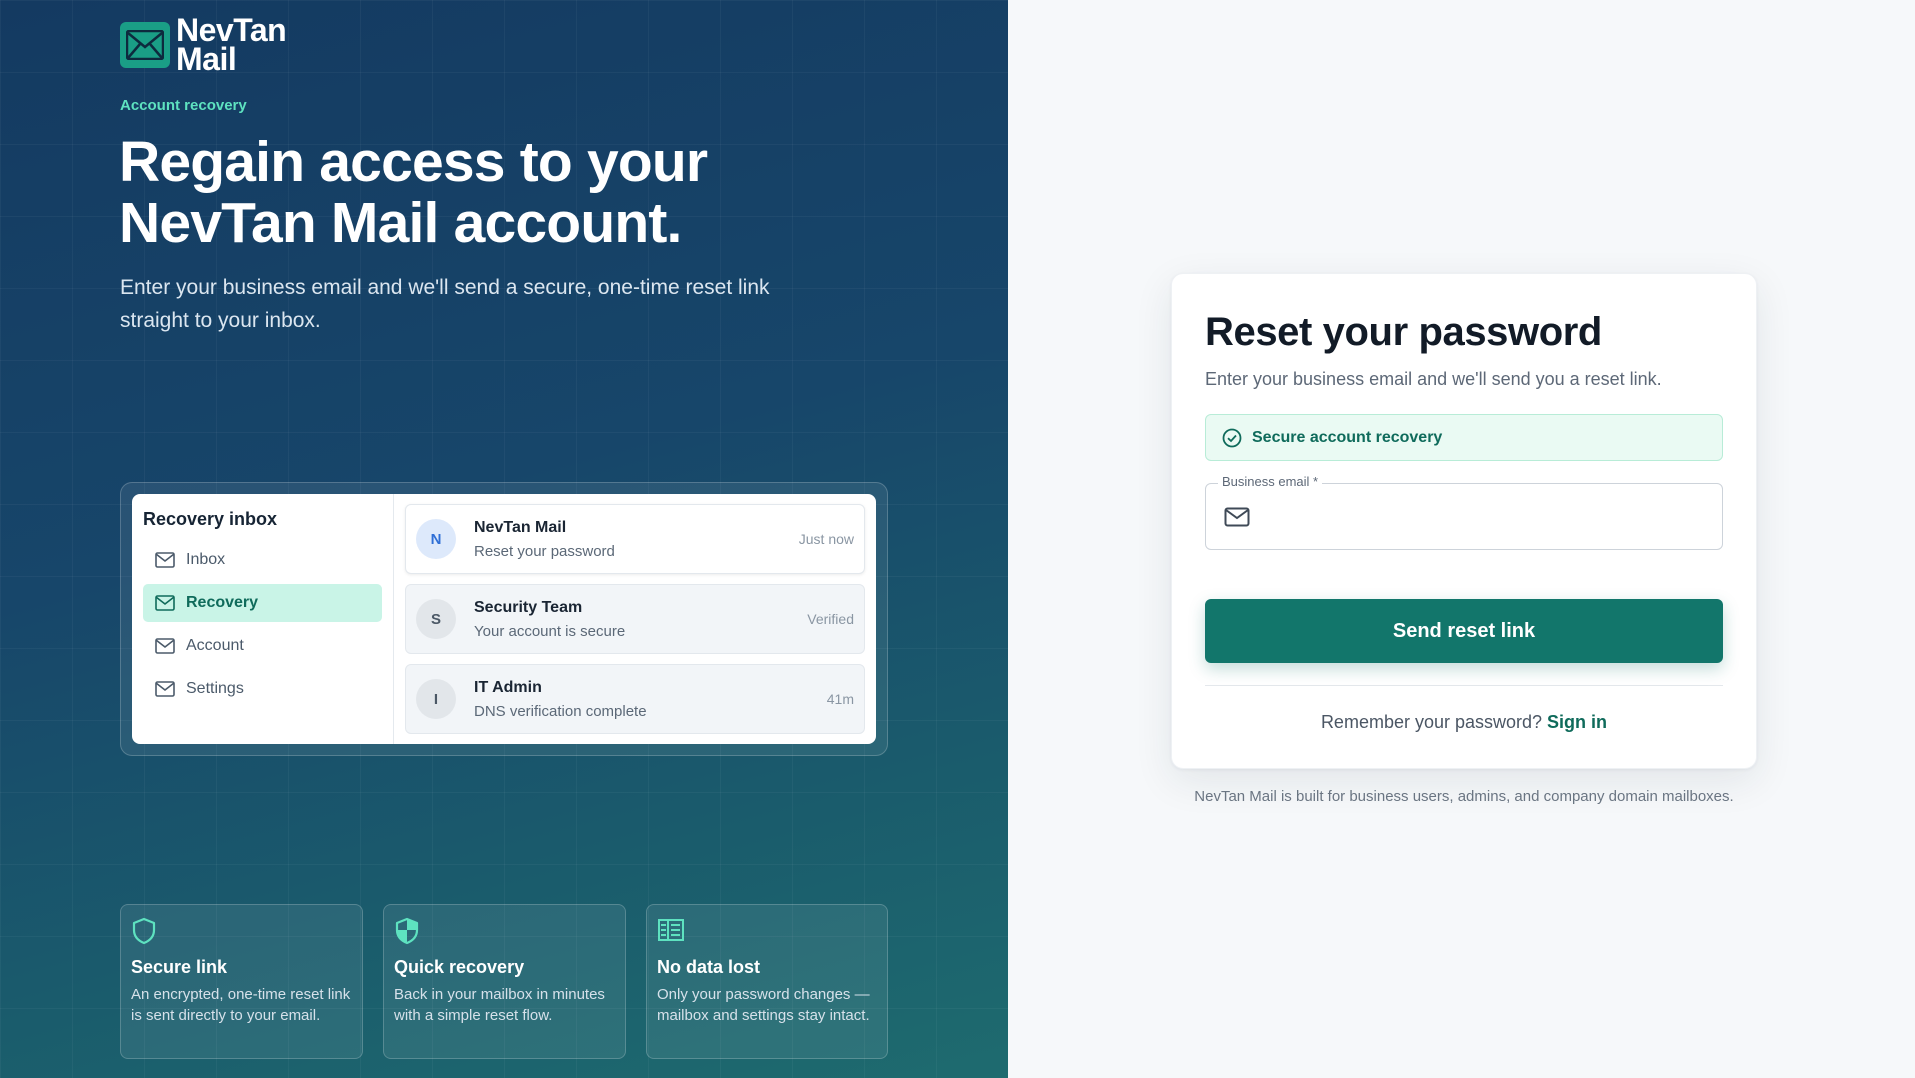 The width and height of the screenshot is (1915, 1078). Describe the element at coordinates (560, 711) in the screenshot. I see `message-subject: DNS verification complete` at that location.